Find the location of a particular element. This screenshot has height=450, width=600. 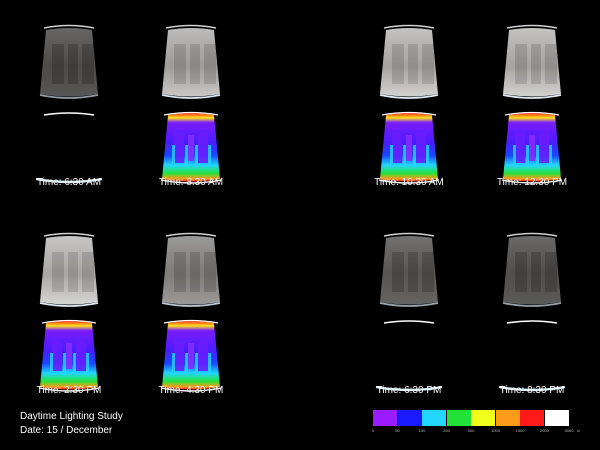

legend-tick-label: 0 is located at coordinates (373, 430).